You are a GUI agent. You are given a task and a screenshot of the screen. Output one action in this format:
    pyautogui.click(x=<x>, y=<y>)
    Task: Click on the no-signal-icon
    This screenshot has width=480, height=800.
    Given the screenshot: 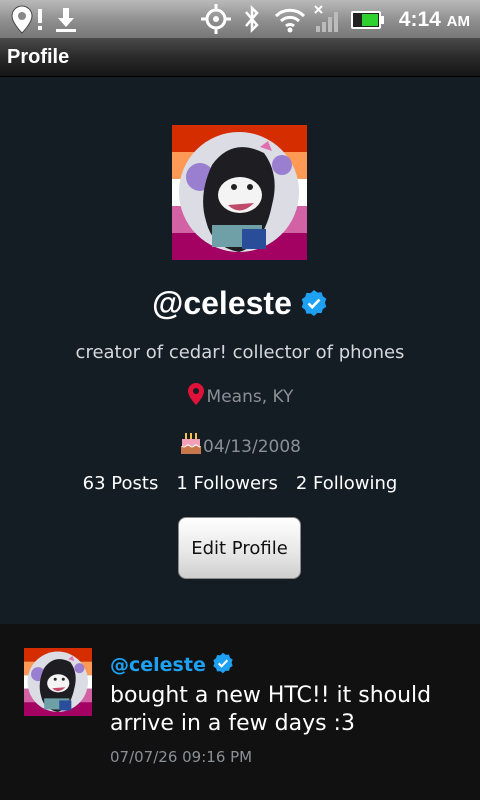 What is the action you would take?
    pyautogui.click(x=326, y=18)
    